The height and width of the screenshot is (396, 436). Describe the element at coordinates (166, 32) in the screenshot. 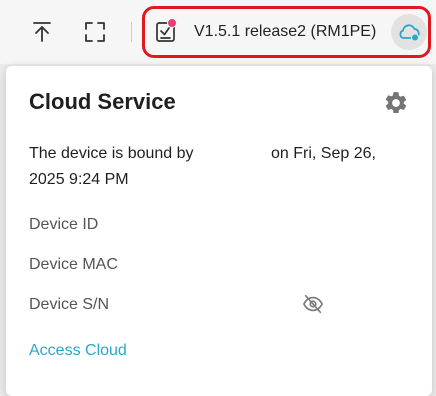

I see `firmware-update-icon` at that location.